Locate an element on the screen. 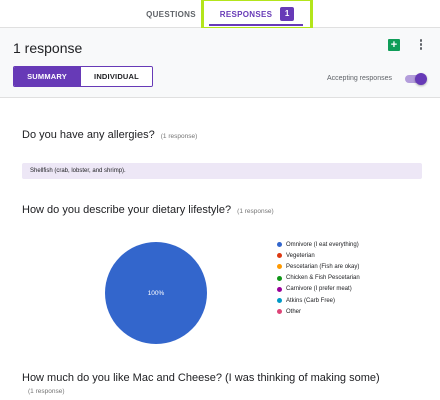 The image size is (440, 400). sheets-icon is located at coordinates (394, 45).